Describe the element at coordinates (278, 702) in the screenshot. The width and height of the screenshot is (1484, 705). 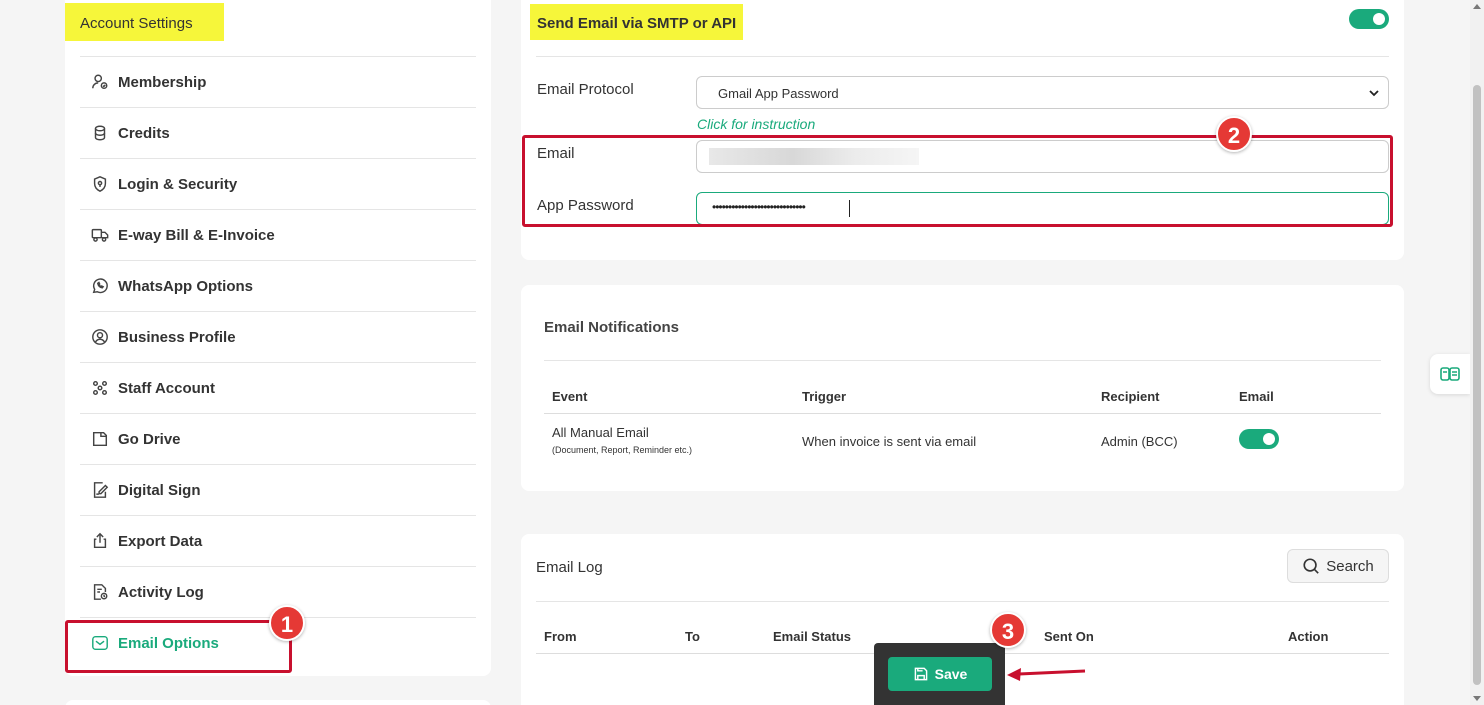
I see `sidebar-next-card` at that location.